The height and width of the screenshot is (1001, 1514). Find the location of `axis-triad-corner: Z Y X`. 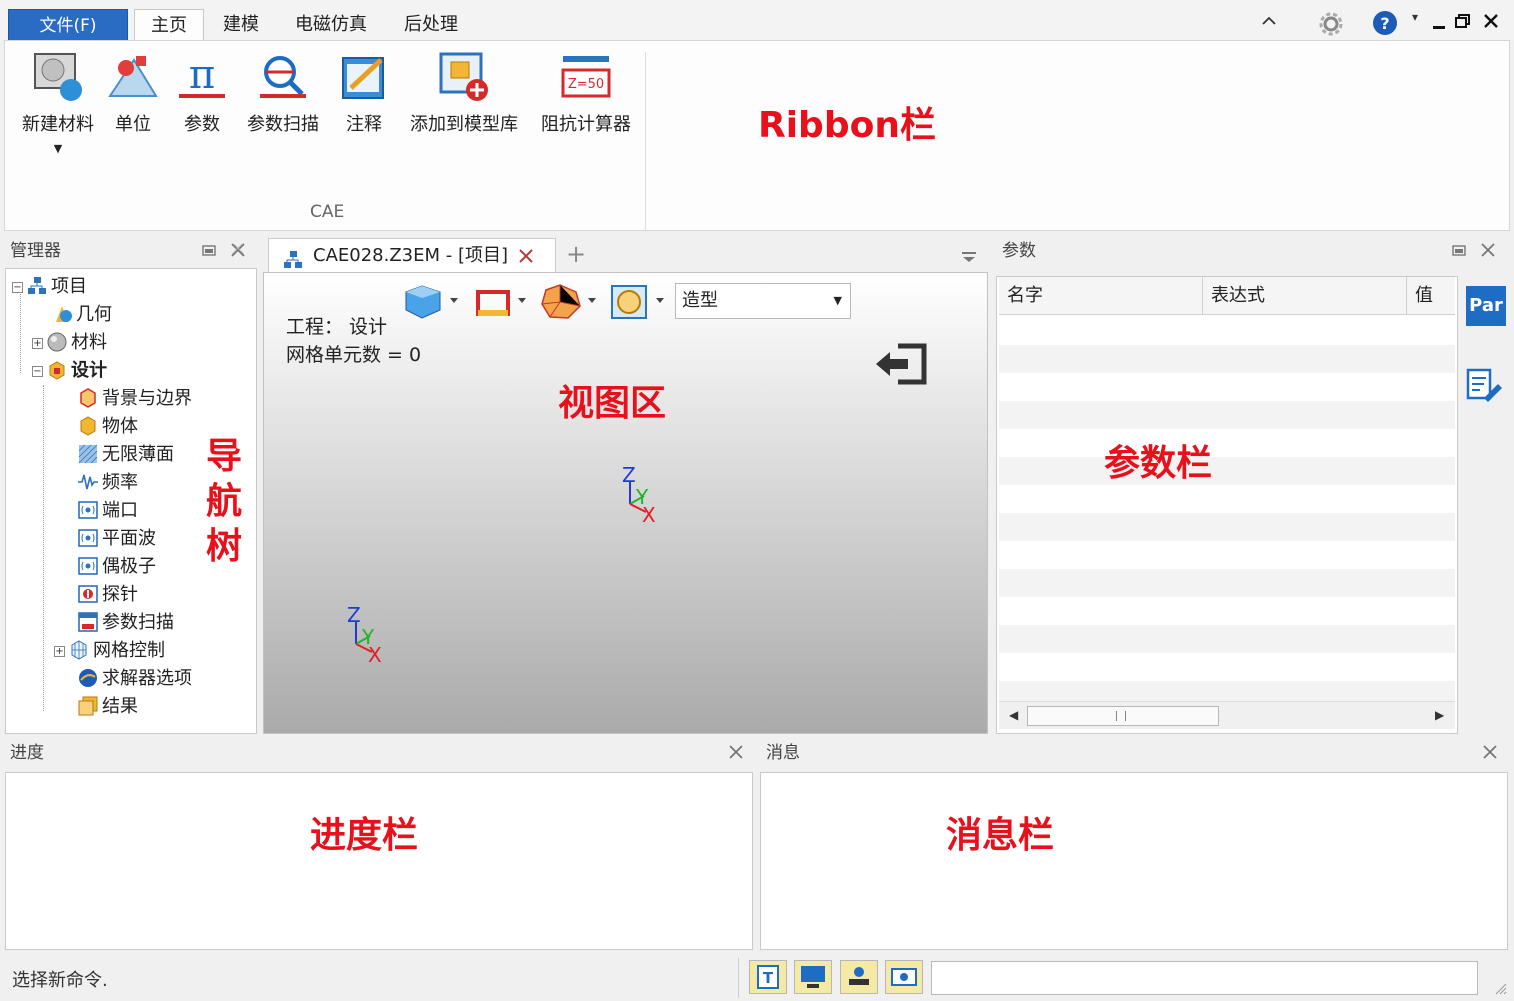

axis-triad-corner: Z Y X is located at coordinates (368, 635).